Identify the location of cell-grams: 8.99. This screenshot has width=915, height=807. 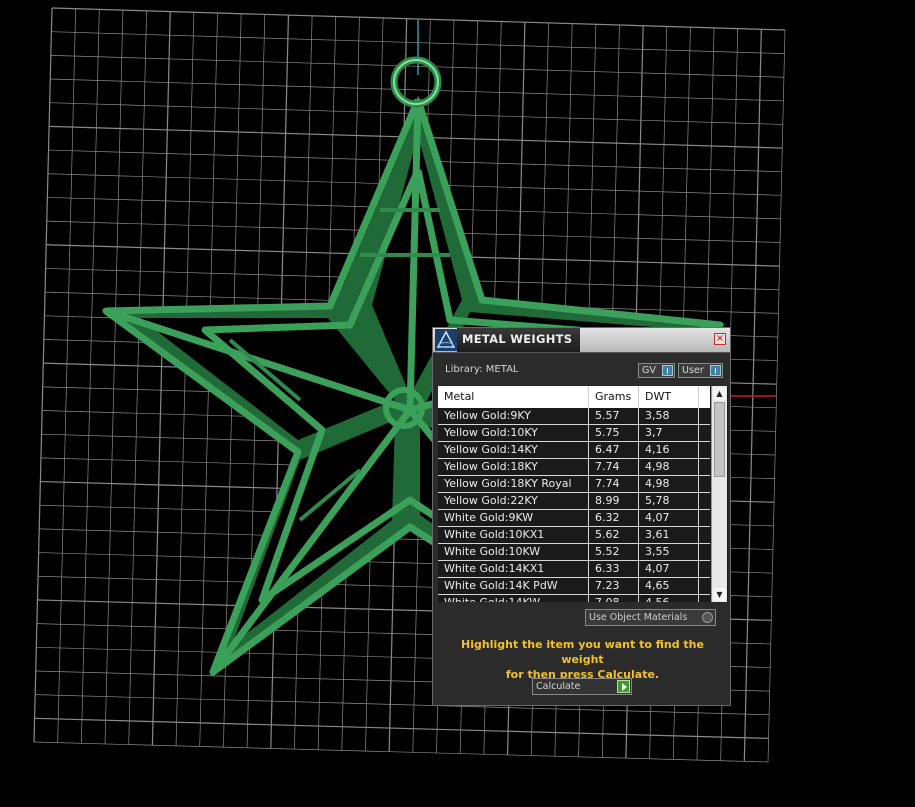
(614, 501).